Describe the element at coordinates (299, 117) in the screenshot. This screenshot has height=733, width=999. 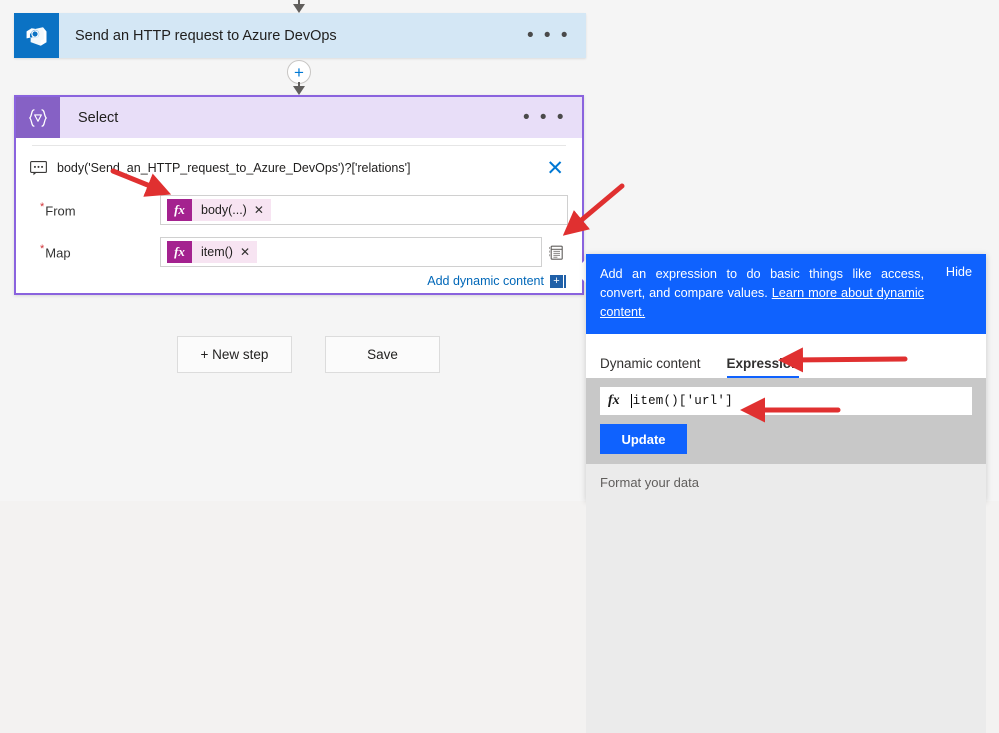
I see `select-card-header: Select • • •` at that location.